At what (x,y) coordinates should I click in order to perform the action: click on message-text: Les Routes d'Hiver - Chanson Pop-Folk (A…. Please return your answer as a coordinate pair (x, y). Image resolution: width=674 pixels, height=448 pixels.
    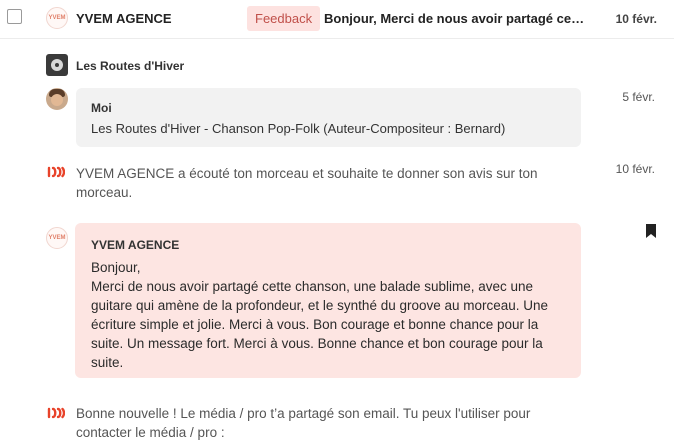
    Looking at the image, I should click on (298, 128).